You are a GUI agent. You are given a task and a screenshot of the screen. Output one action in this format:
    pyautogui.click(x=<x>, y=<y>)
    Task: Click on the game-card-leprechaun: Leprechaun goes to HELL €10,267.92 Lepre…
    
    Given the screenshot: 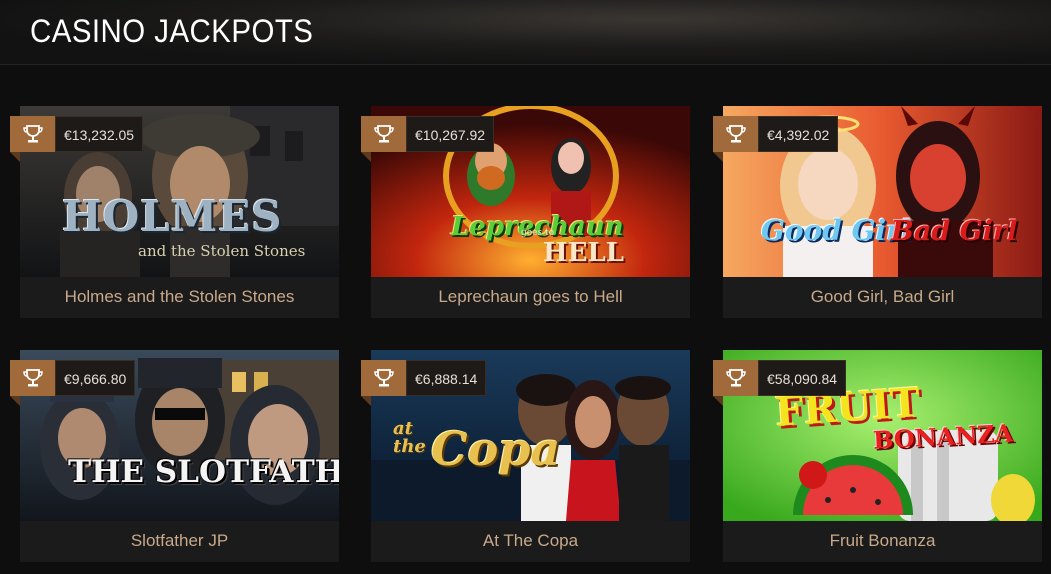 What is the action you would take?
    pyautogui.click(x=525, y=212)
    